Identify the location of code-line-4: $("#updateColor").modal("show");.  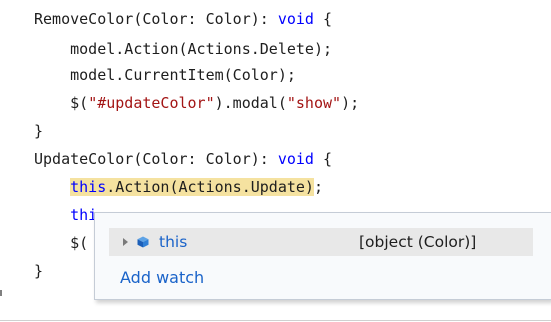
(196, 103).